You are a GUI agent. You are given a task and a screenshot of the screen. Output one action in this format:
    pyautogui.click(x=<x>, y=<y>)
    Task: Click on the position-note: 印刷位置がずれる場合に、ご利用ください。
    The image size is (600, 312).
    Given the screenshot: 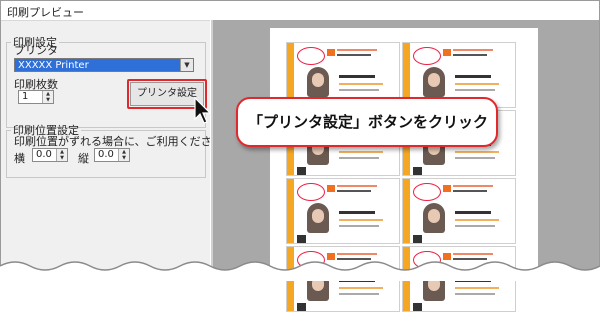 What is the action you would take?
    pyautogui.click(x=124, y=141)
    